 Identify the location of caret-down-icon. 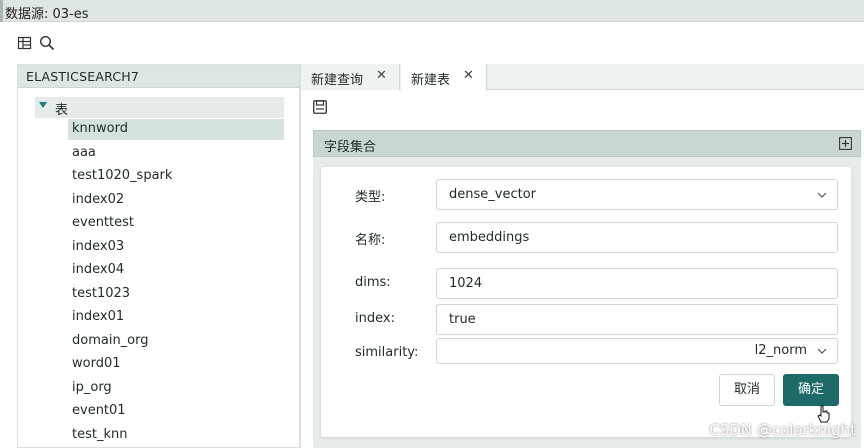
(43, 105).